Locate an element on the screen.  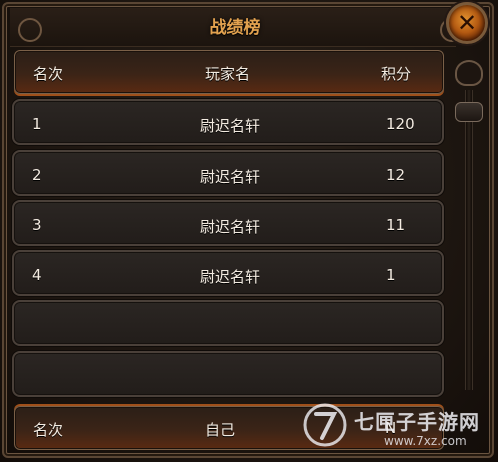
row-score: 120 is located at coordinates (400, 124).